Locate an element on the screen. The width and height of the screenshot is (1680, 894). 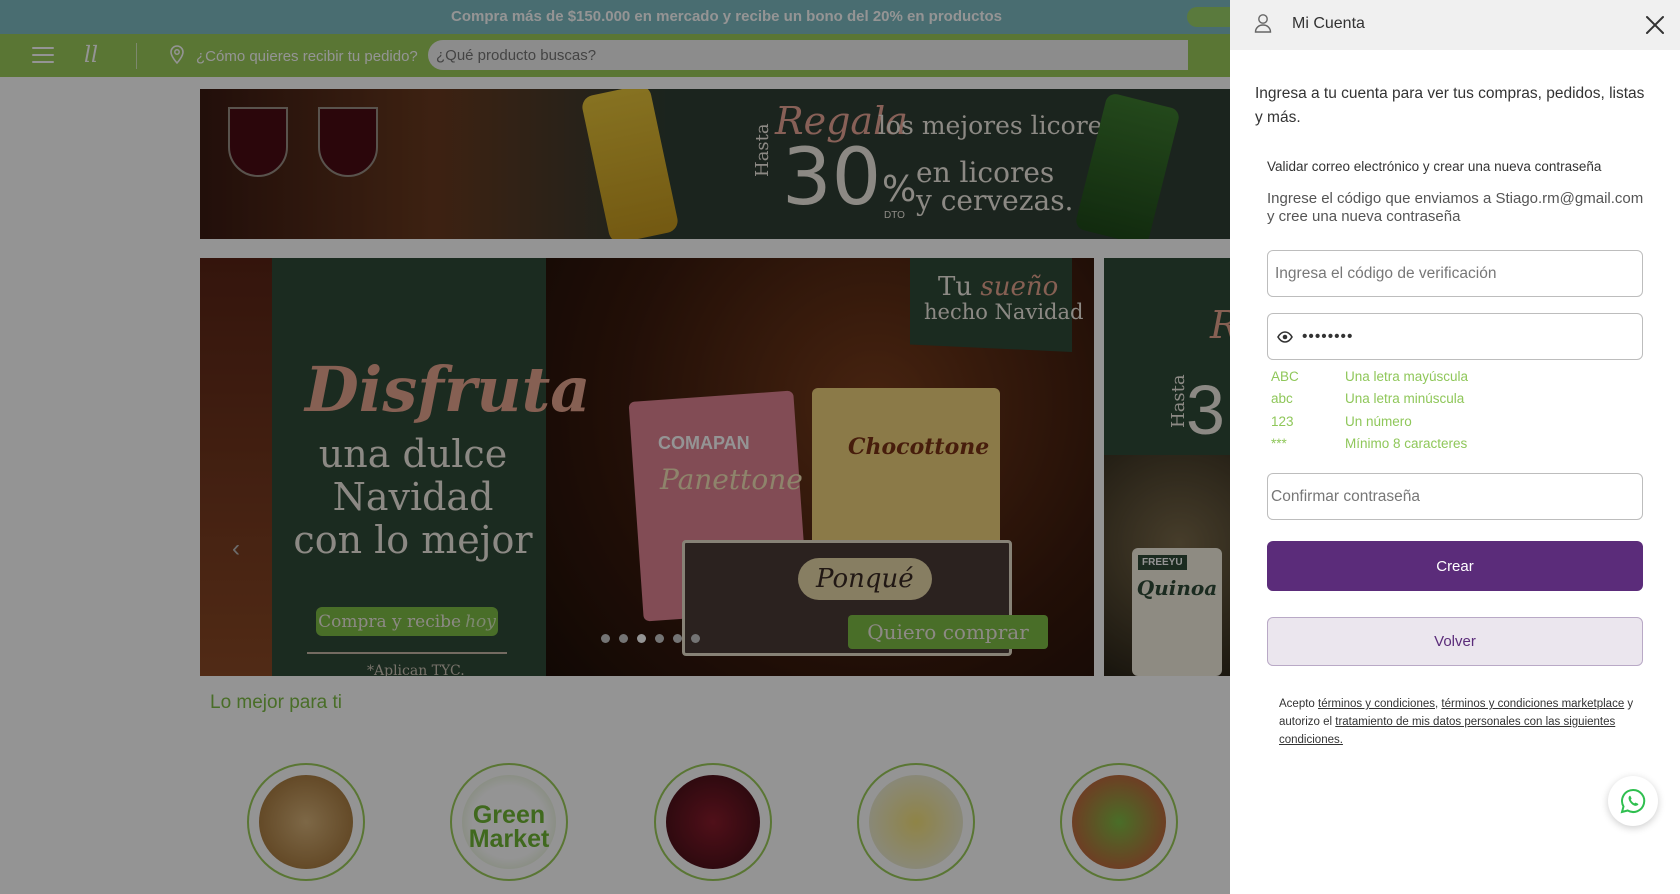
legal-comma: , is located at coordinates (1437, 704).